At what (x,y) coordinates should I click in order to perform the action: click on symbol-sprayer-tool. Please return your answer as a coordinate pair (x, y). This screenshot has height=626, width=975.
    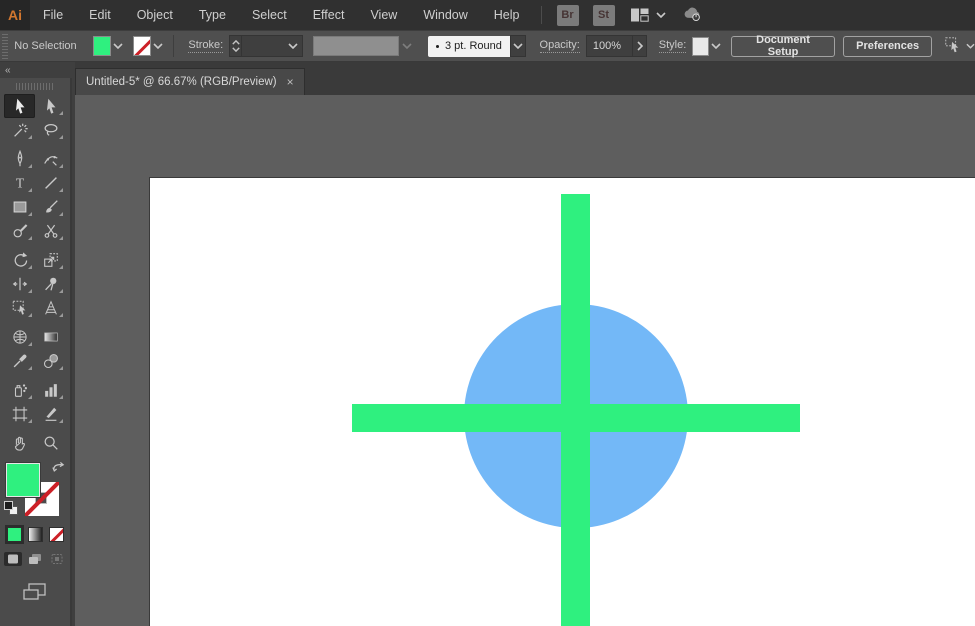
    Looking at the image, I should click on (19, 390).